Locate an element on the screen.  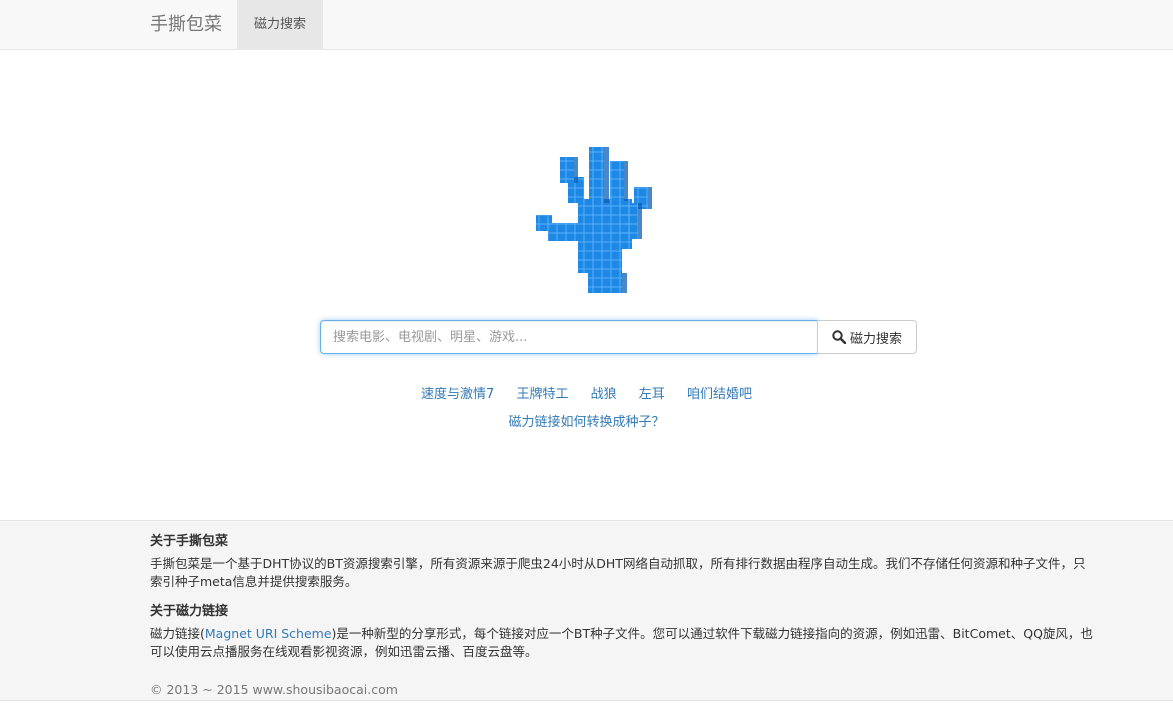
hot-link: 王牌特工 is located at coordinates (542, 394).